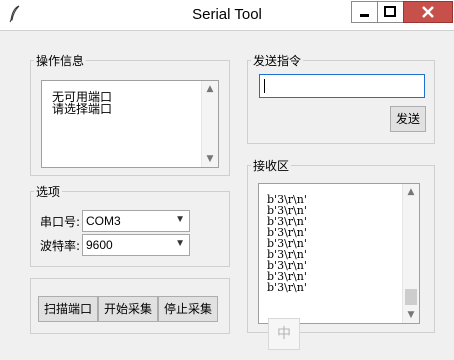  I want to click on close-icon, so click(428, 12).